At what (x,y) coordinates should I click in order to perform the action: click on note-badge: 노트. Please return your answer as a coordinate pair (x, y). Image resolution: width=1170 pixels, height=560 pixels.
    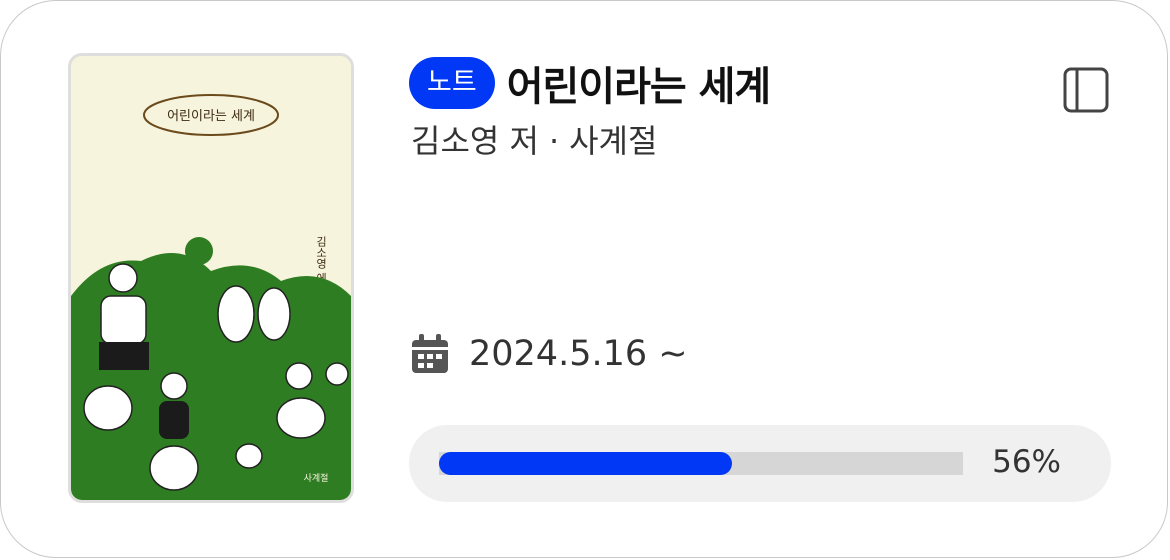
    Looking at the image, I should click on (452, 83).